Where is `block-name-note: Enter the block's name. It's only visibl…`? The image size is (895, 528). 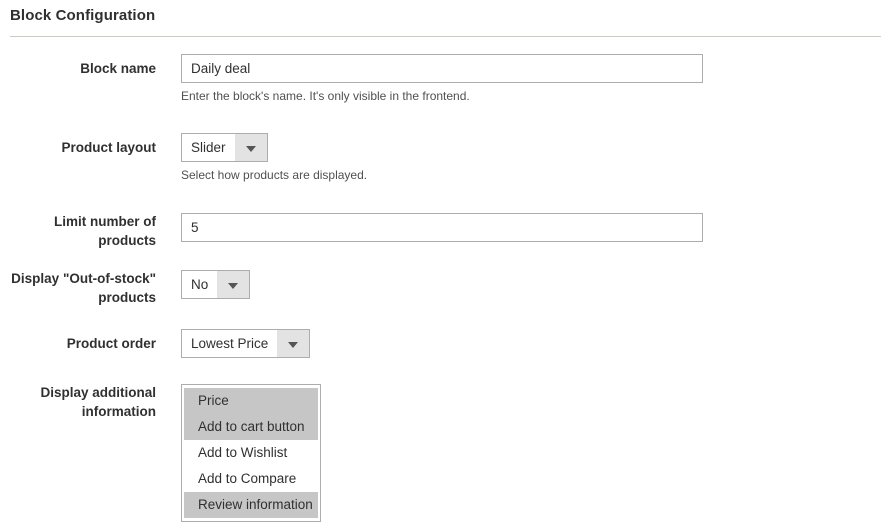
block-name-note: Enter the block's name. It's only visibl… is located at coordinates (325, 96).